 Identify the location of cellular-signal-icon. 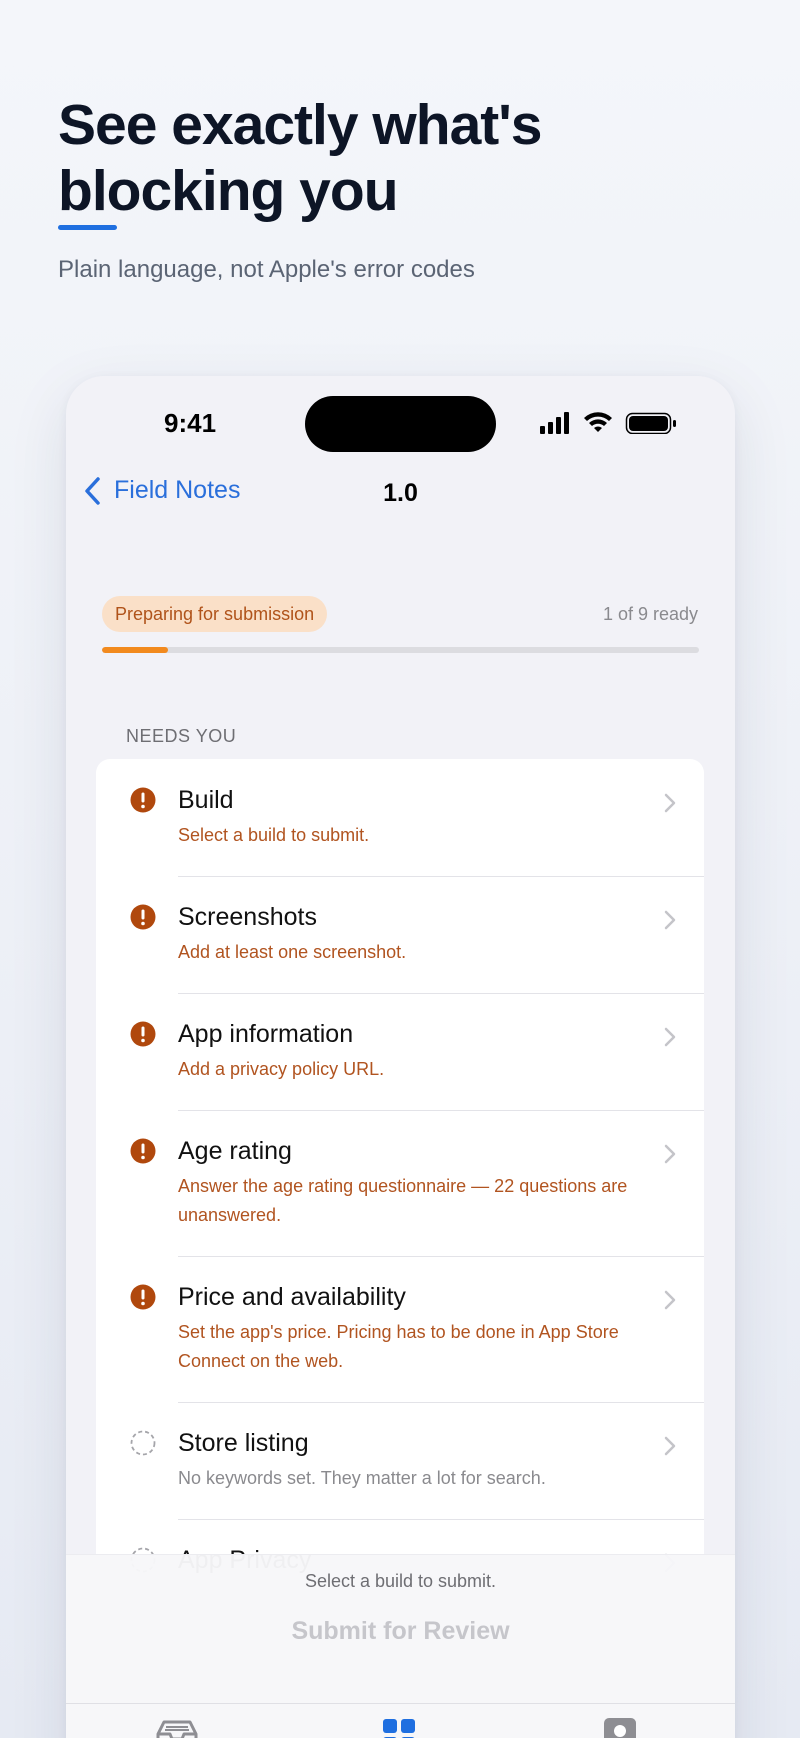
(554, 423).